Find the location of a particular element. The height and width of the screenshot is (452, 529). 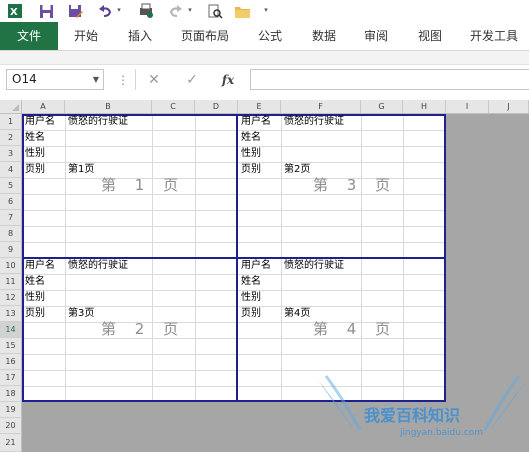

row-header-16: 16 is located at coordinates (11, 362).